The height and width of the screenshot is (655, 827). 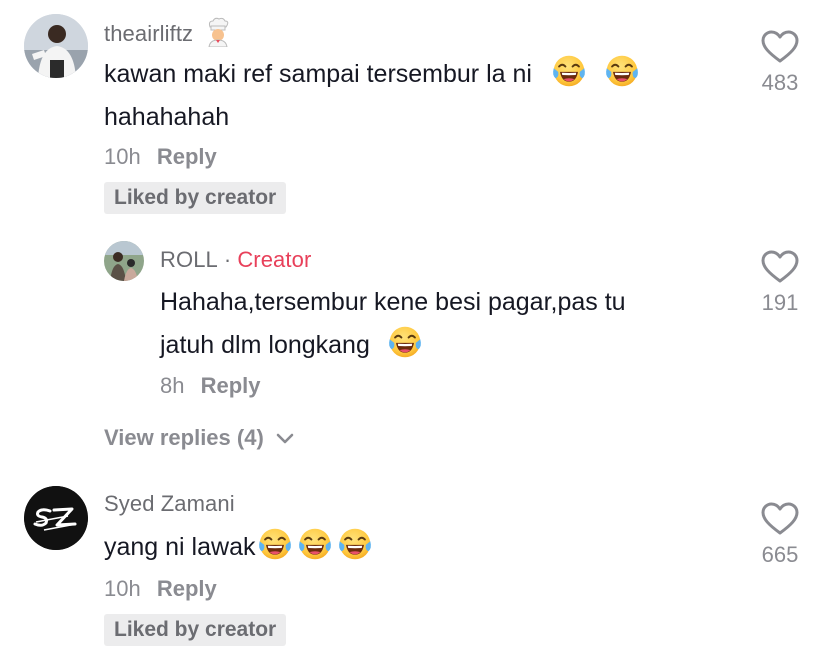 I want to click on like-count: 191, so click(x=780, y=302).